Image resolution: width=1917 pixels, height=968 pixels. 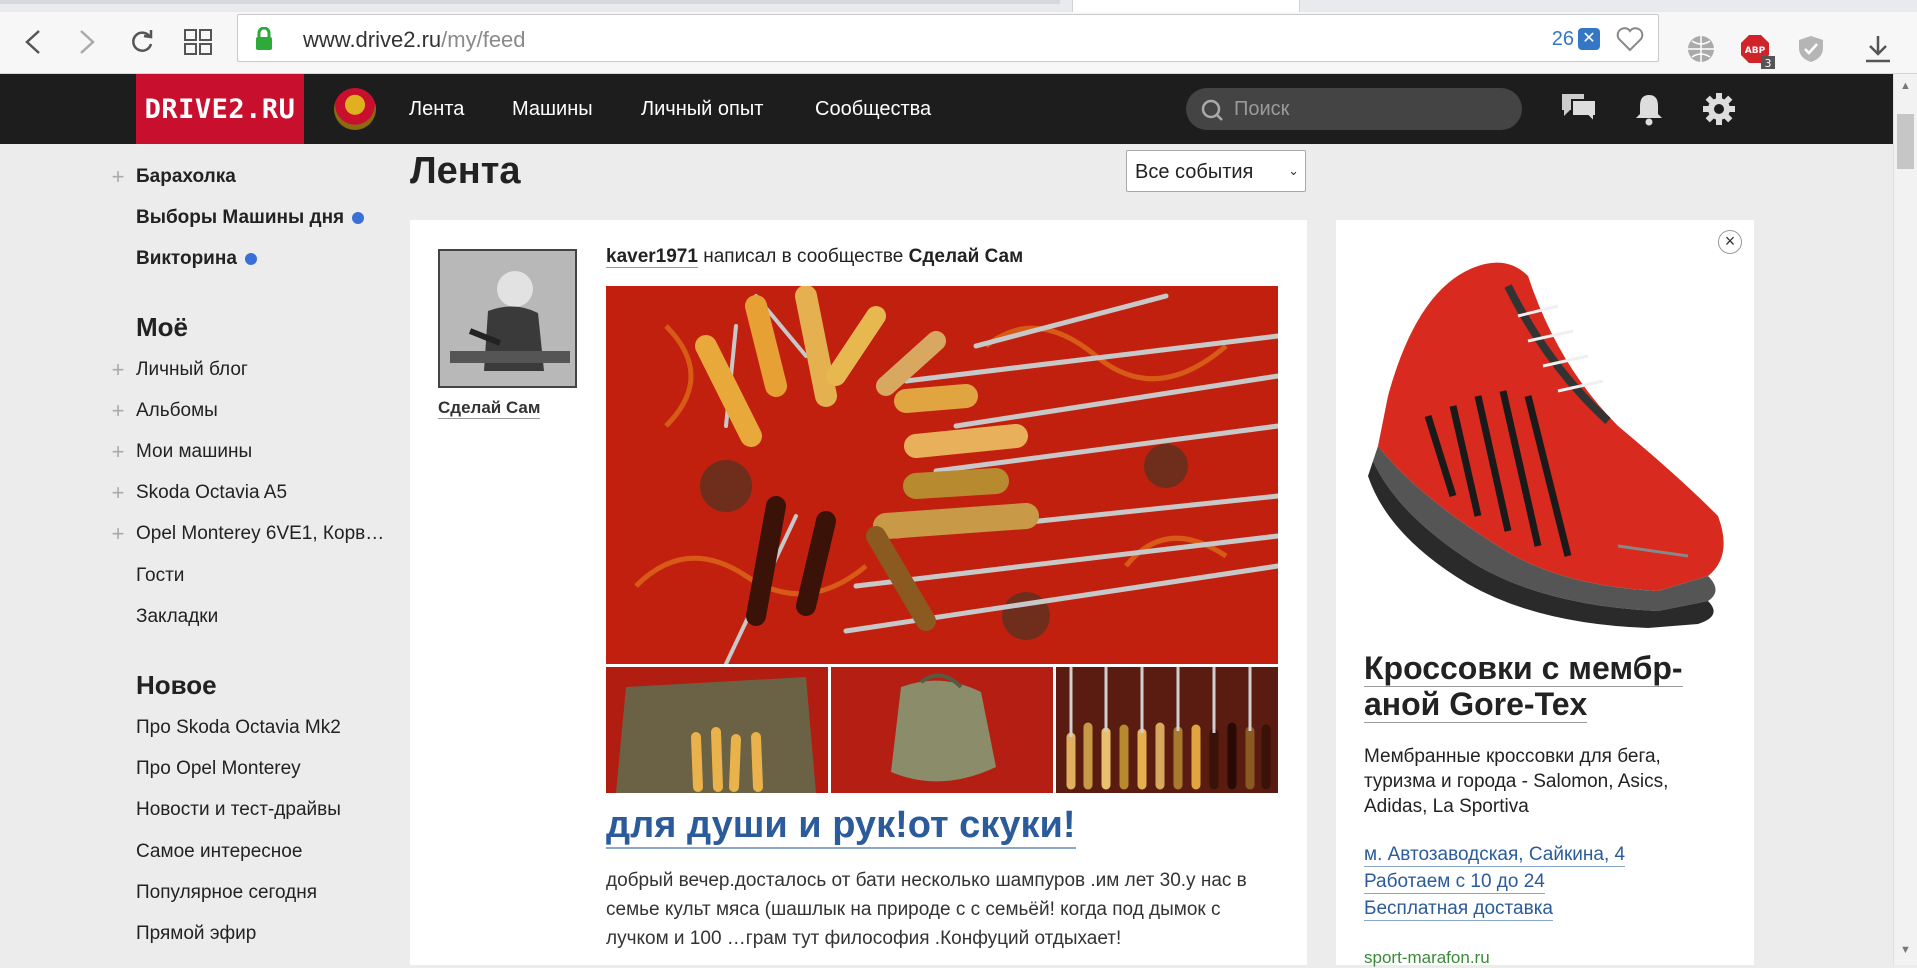 I want to click on settings-gear-icon, so click(x=1719, y=111).